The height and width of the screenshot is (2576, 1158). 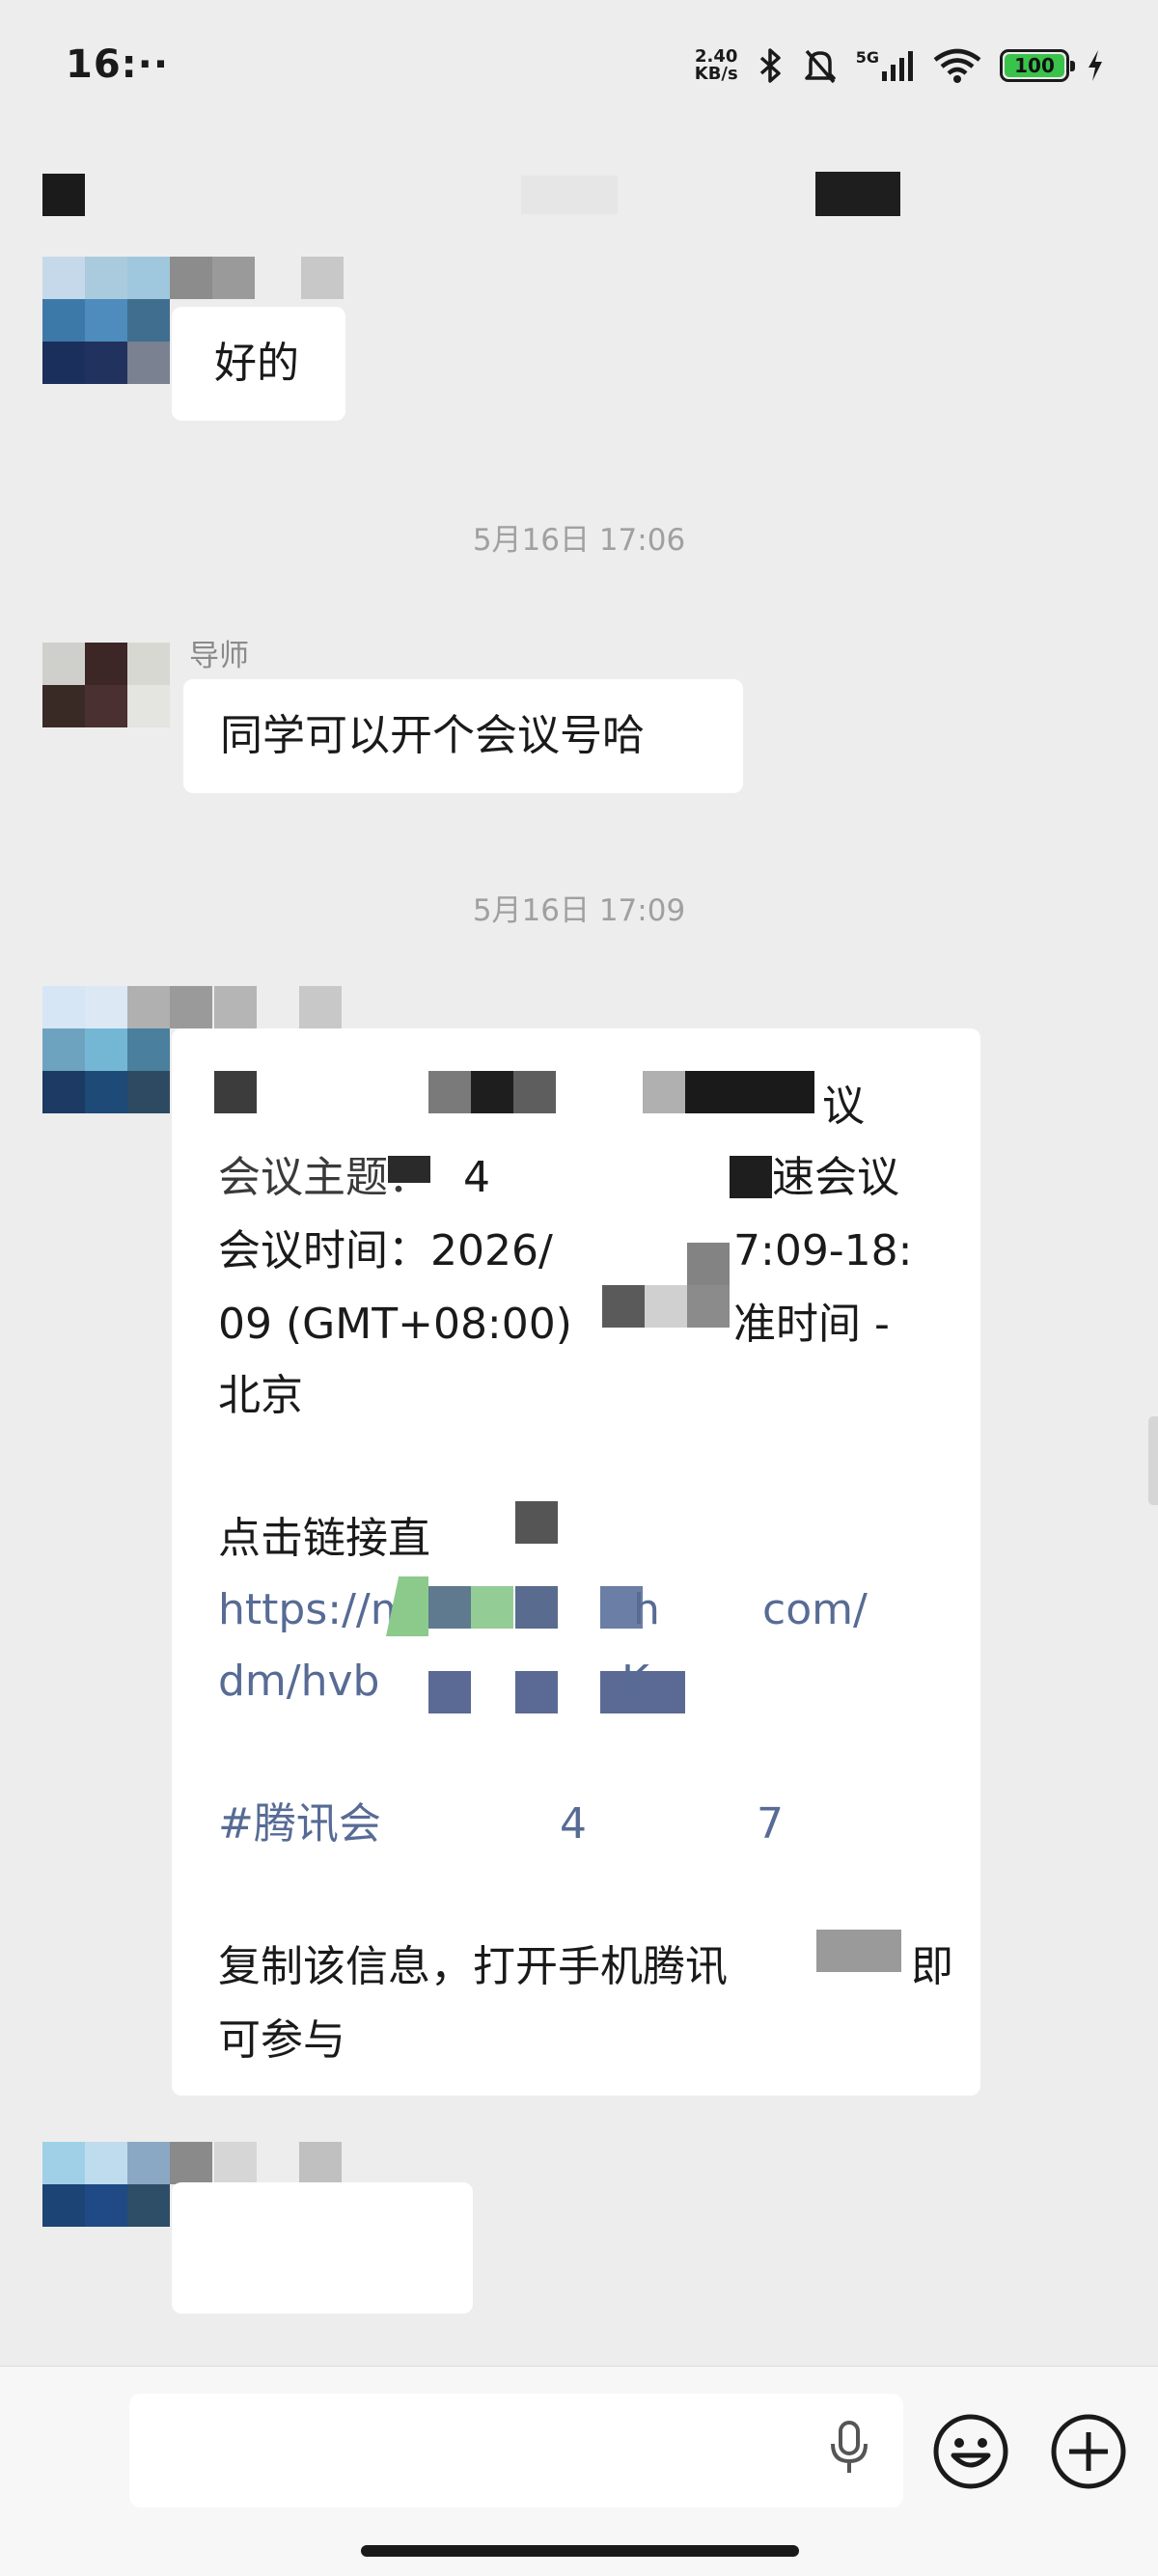 I want to click on timestamp: 5月16日 17:06, so click(x=579, y=540).